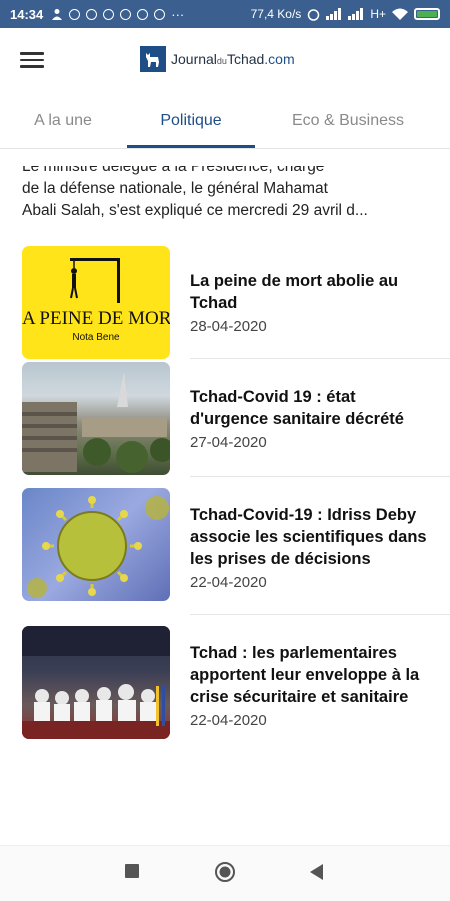 The image size is (450, 901). Describe the element at coordinates (427, 14) in the screenshot. I see `battery-icon` at that location.